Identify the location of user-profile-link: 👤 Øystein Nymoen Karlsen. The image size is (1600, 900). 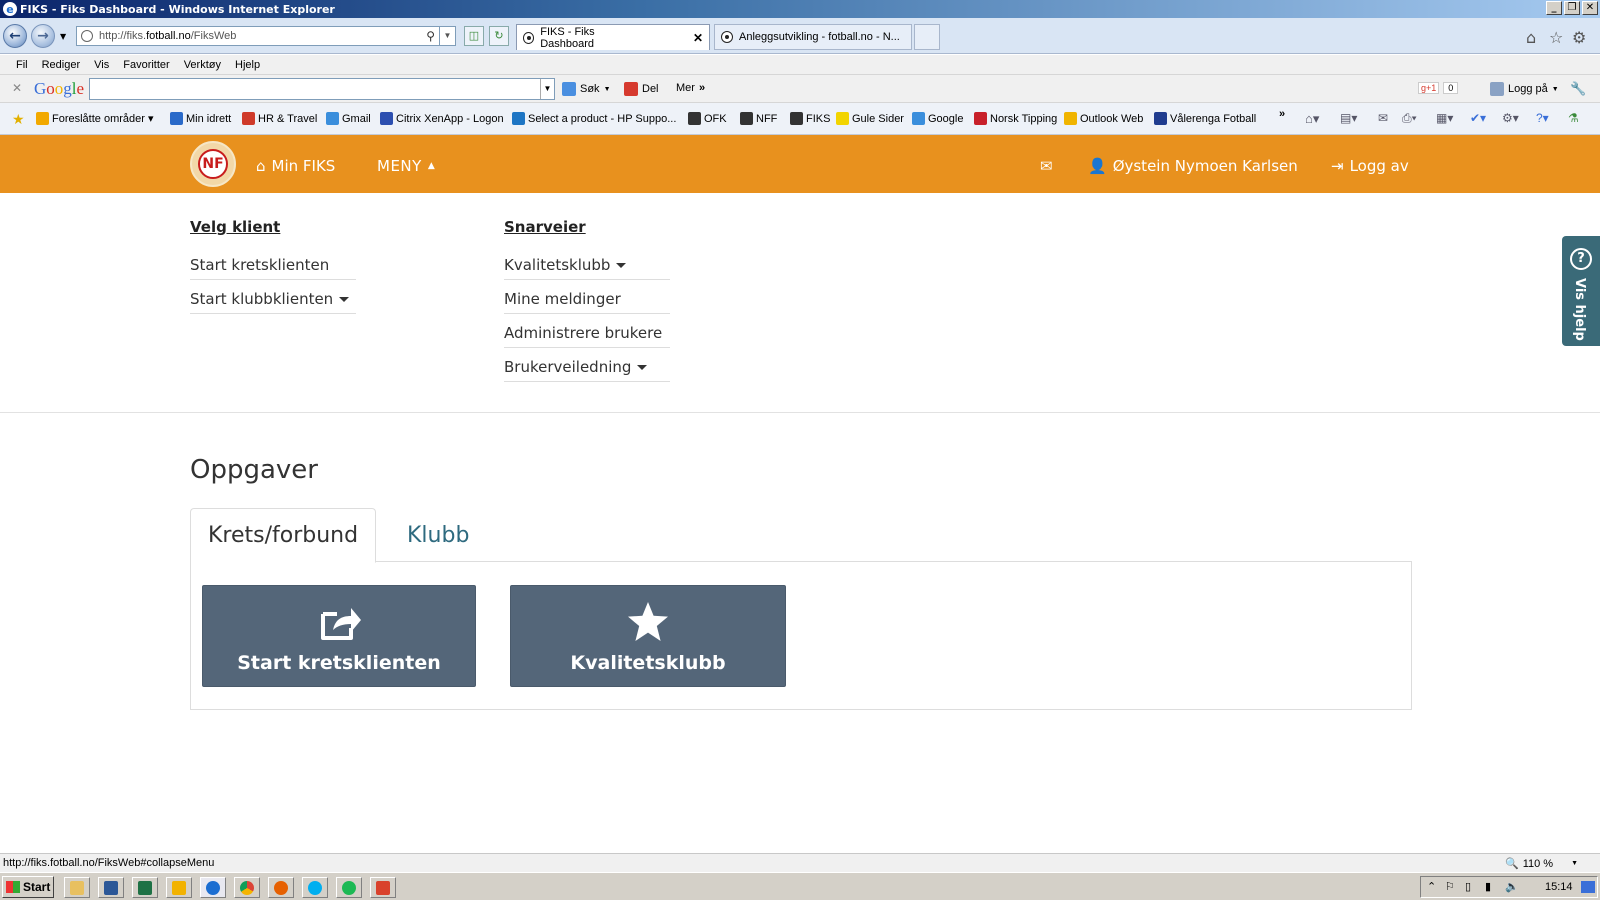
(1193, 166).